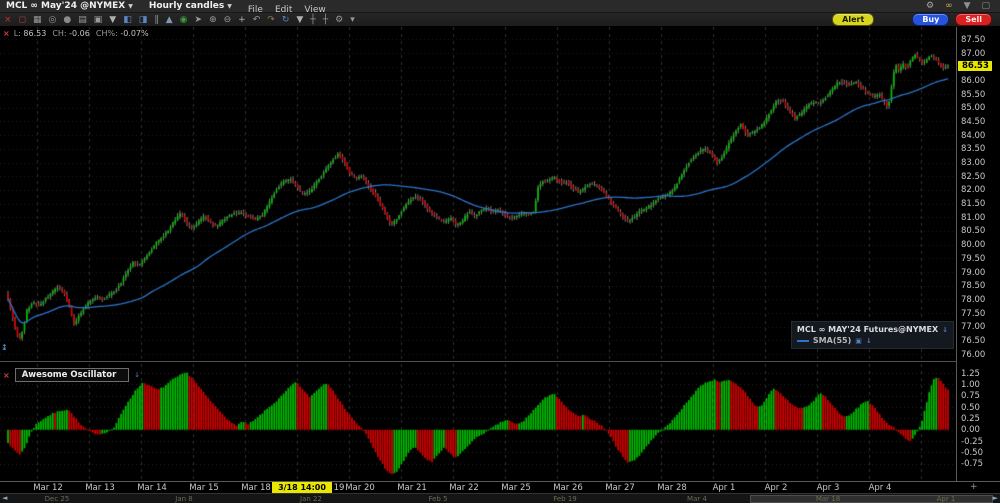 This screenshot has height=503, width=1000. I want to click on undo-icon: ↶, so click(257, 20).